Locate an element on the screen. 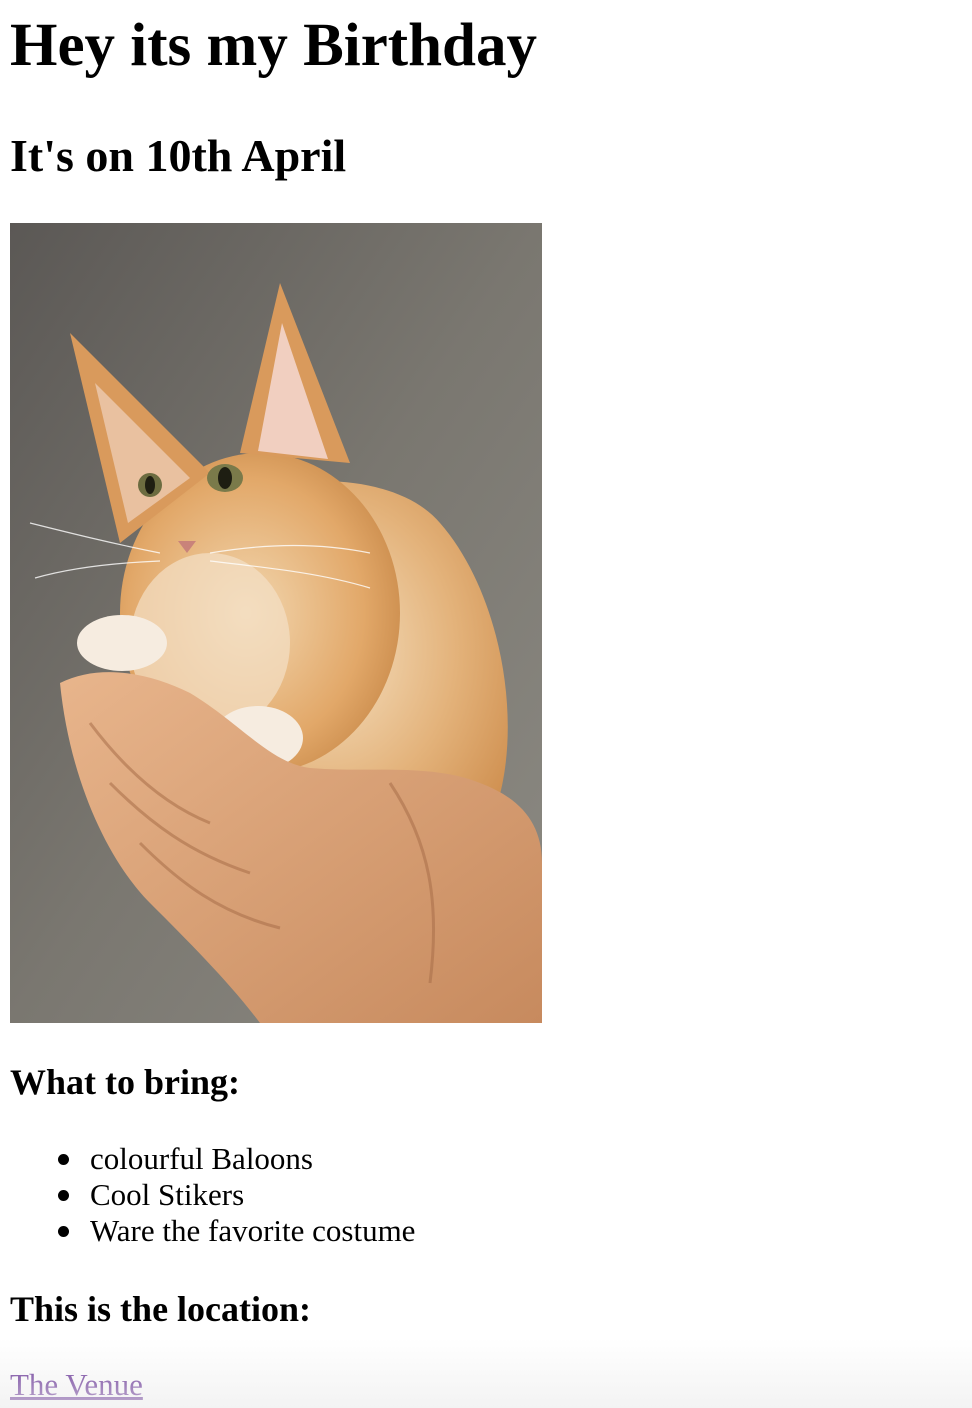 Image resolution: width=972 pixels, height=1408 pixels. list-item-text: colourful Baloons is located at coordinates (201, 1158).